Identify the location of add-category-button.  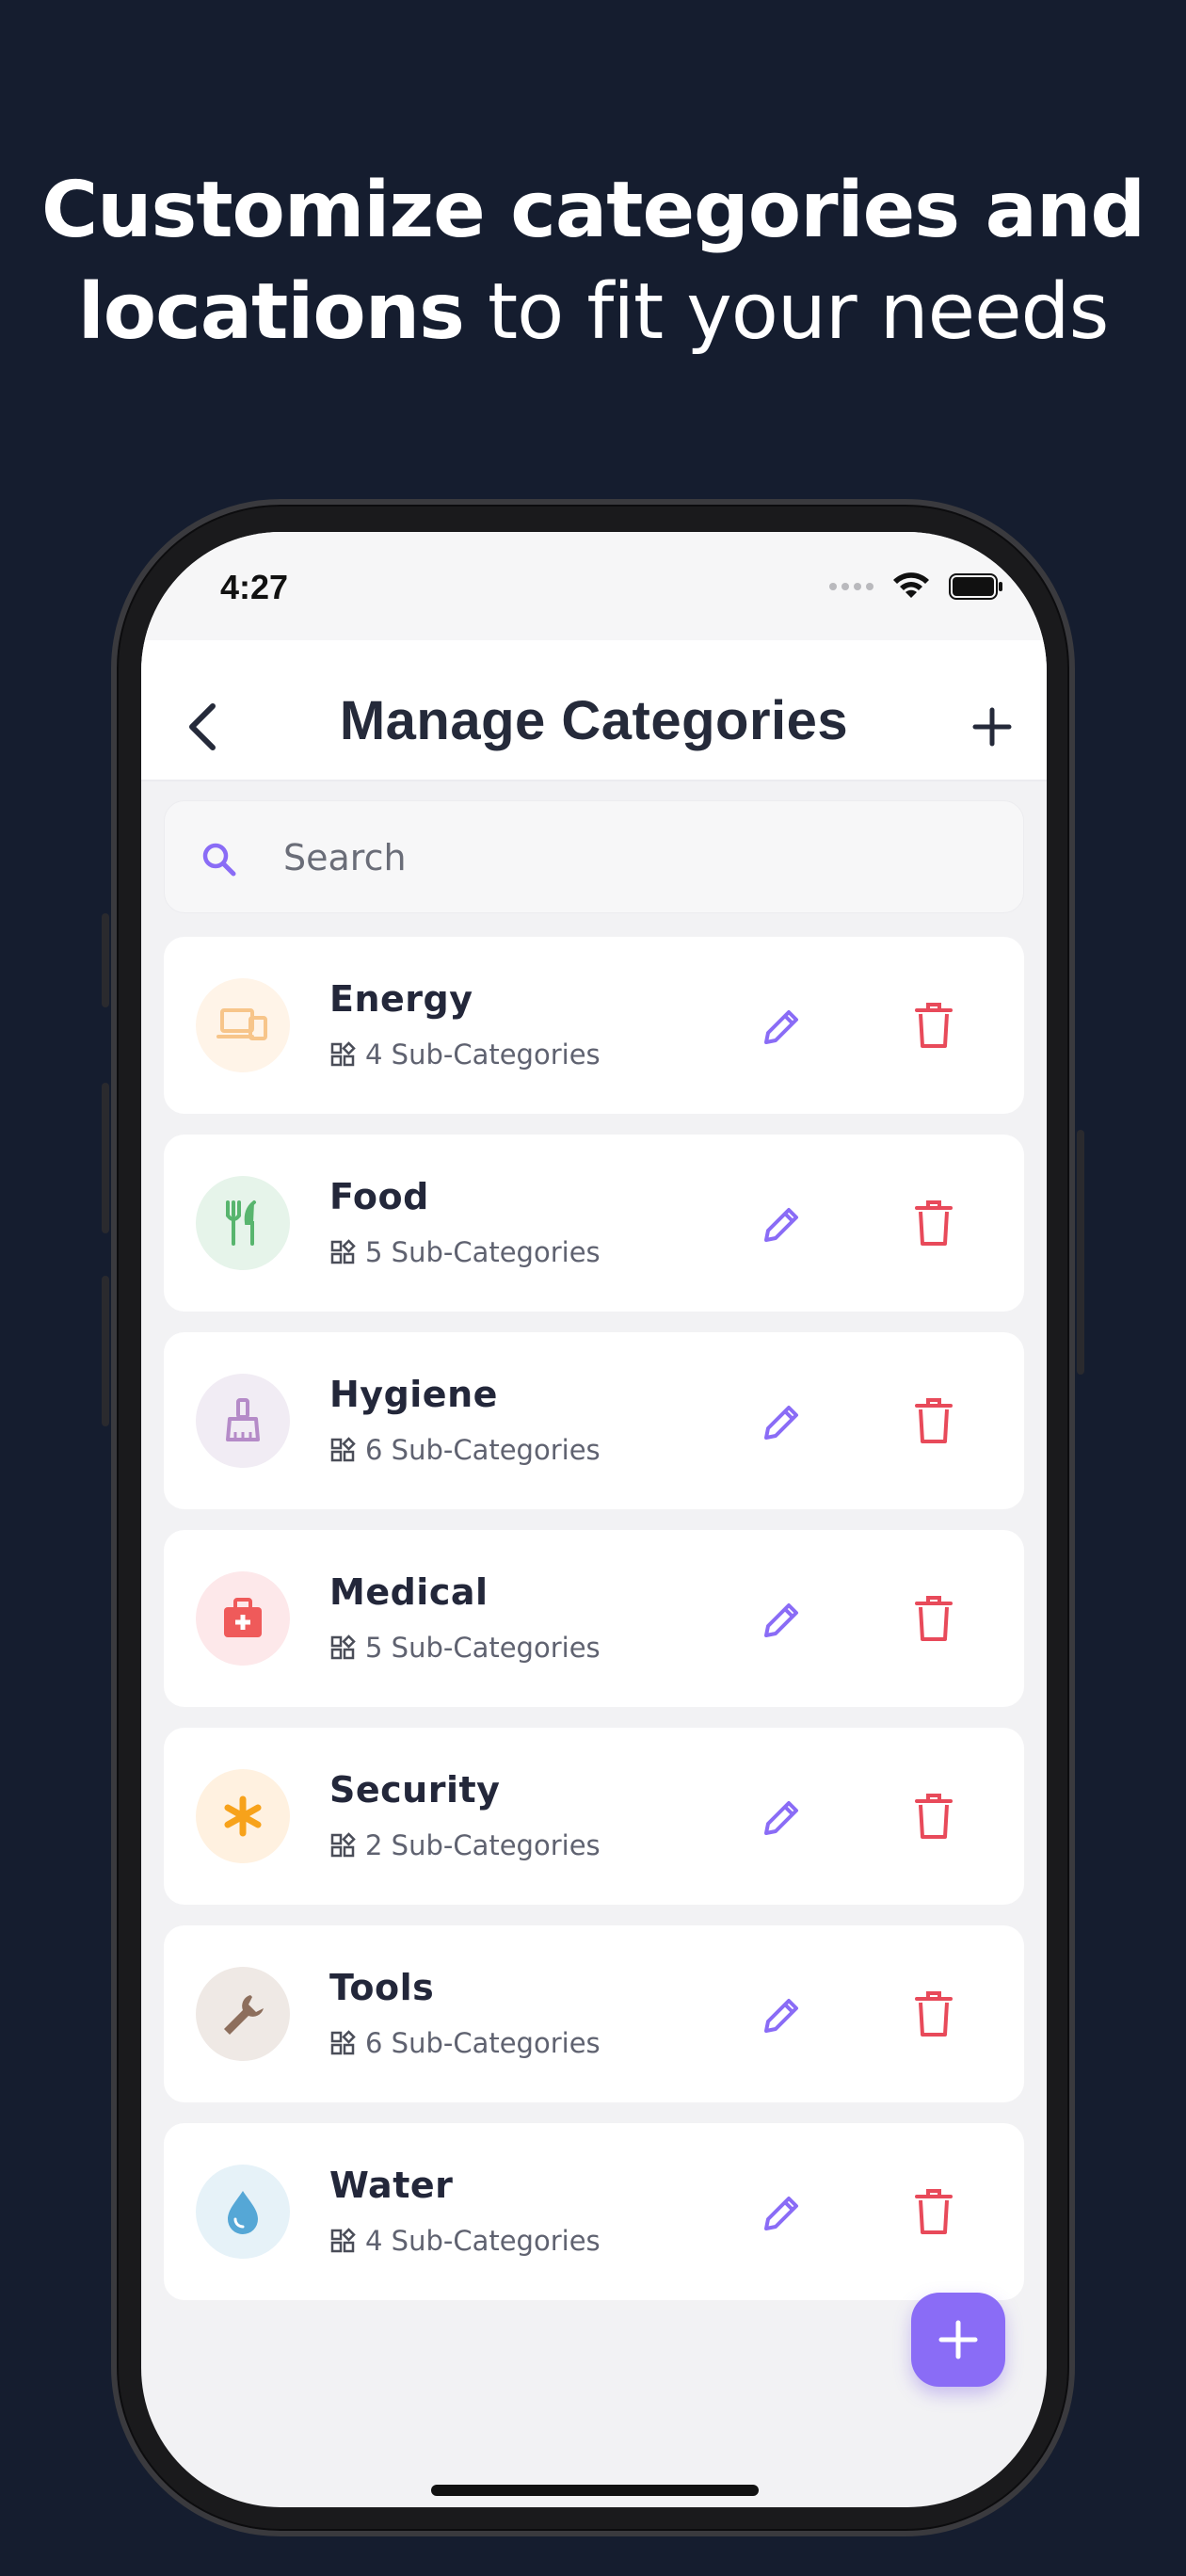
(992, 726).